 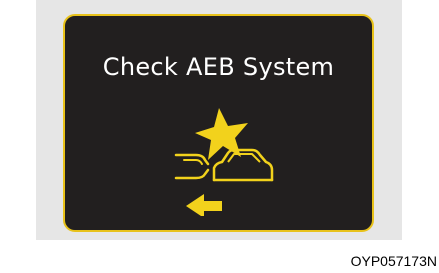 What do you see at coordinates (218, 67) in the screenshot?
I see `warning-message: Check AEB System` at bounding box center [218, 67].